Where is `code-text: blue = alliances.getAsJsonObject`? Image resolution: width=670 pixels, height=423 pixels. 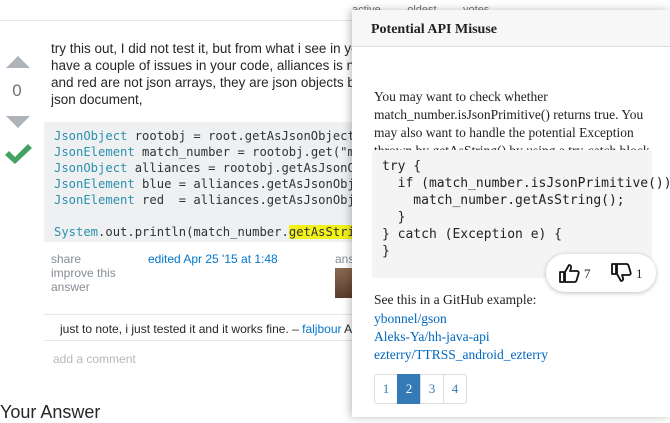 code-text: blue = alliances.getAsJsonObject is located at coordinates (245, 184).